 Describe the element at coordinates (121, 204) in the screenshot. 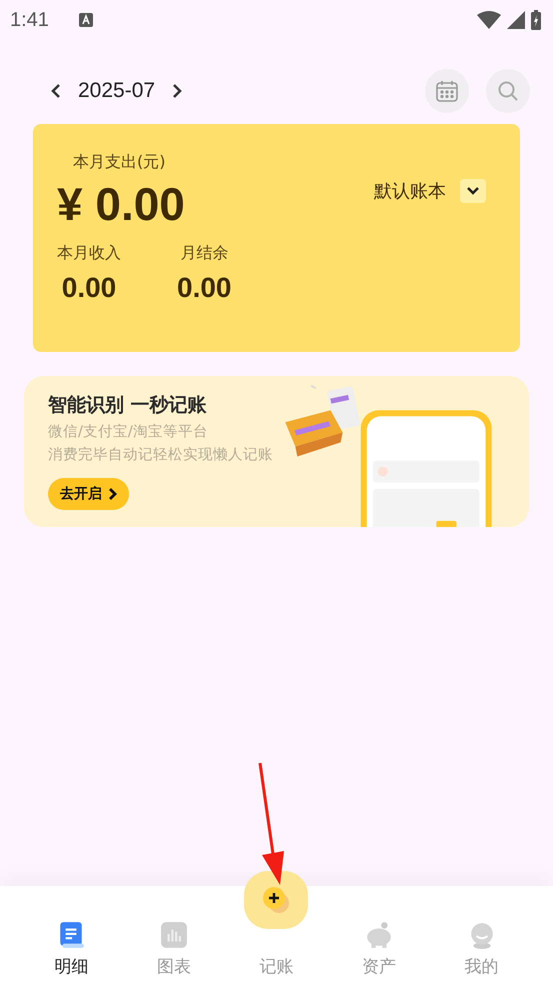

I see `expense-amount: ¥ 0.00` at that location.